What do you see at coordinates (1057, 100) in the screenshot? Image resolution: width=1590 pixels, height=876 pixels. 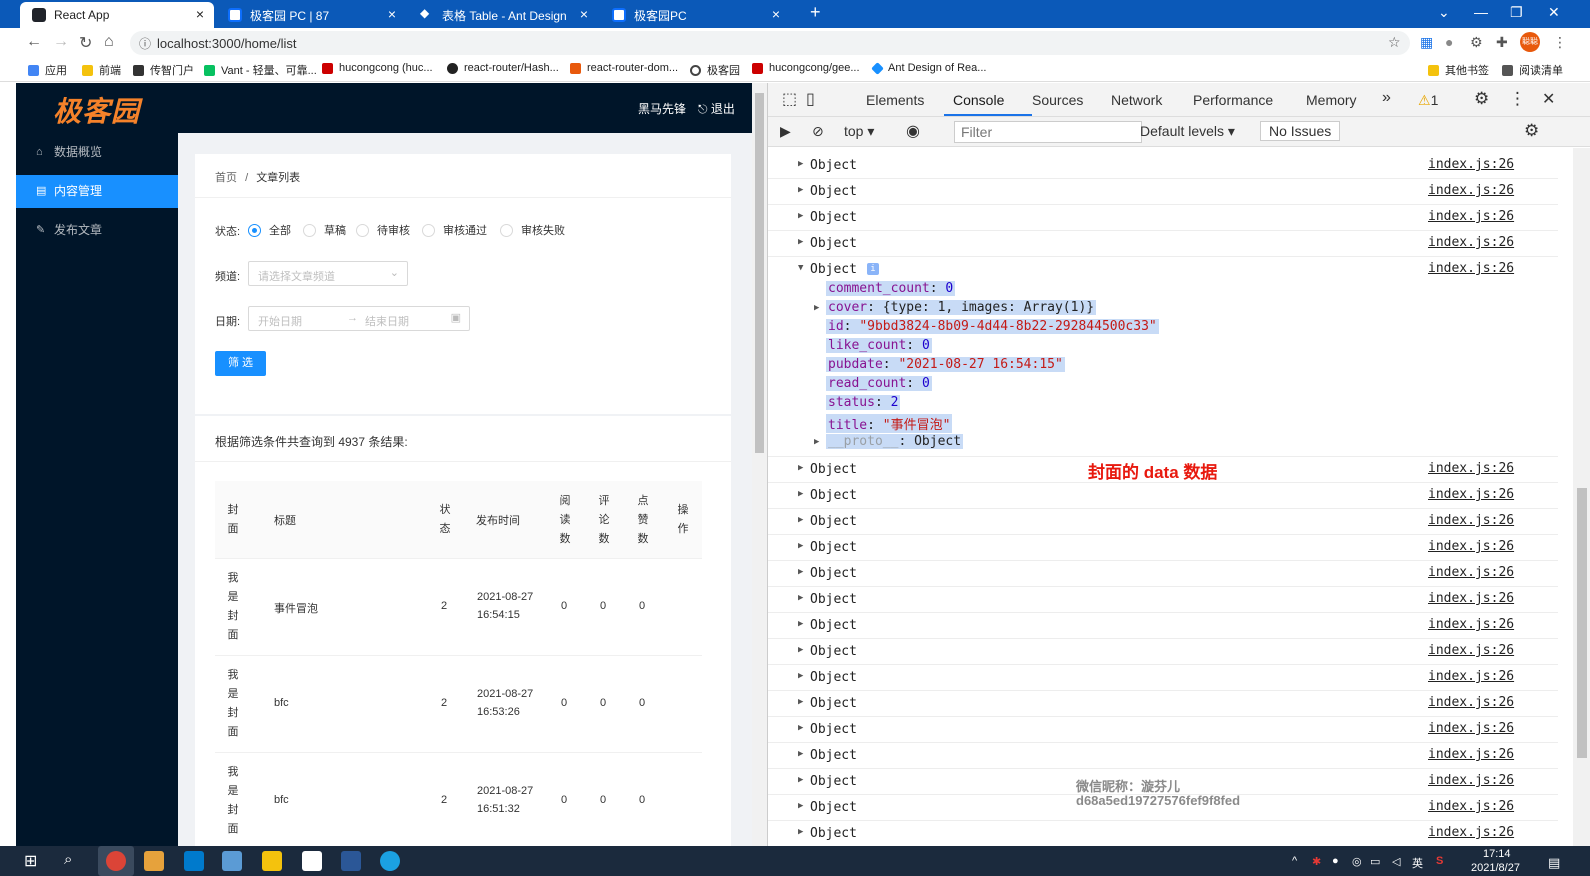 I see `tab-sources: Sources` at bounding box center [1057, 100].